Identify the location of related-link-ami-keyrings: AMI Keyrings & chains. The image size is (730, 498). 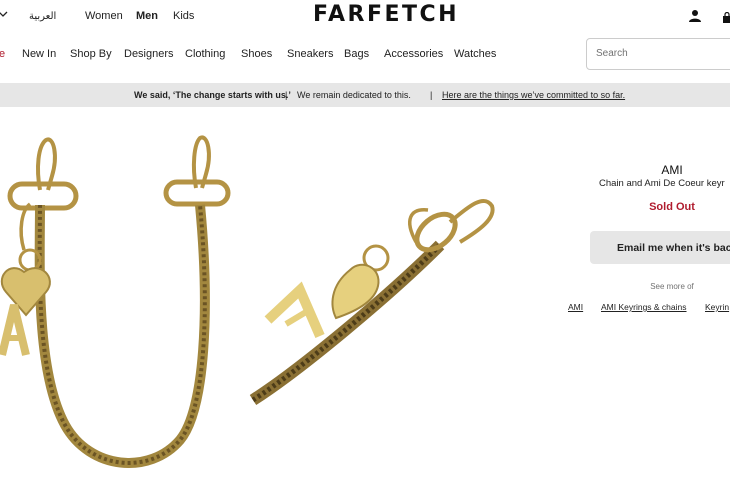
(644, 307).